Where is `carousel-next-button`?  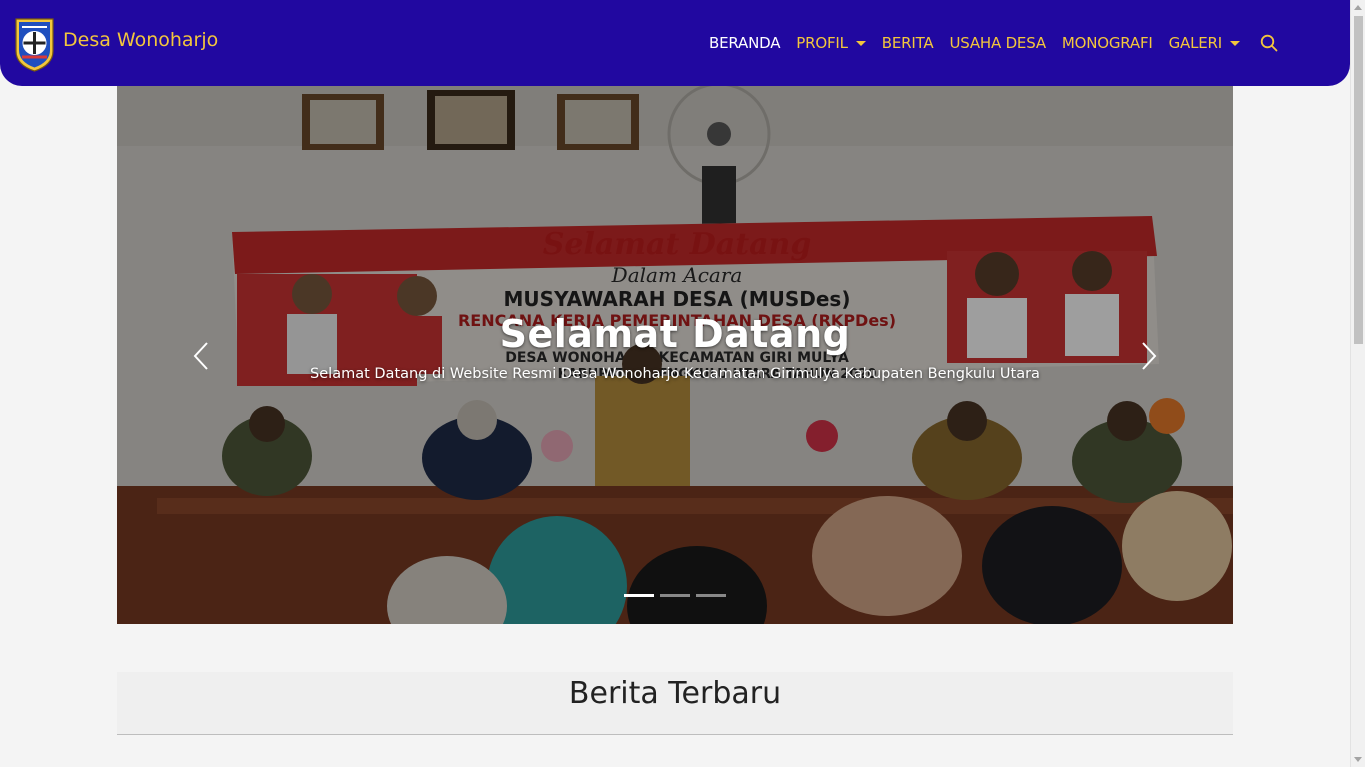
carousel-next-button is located at coordinates (1149, 356).